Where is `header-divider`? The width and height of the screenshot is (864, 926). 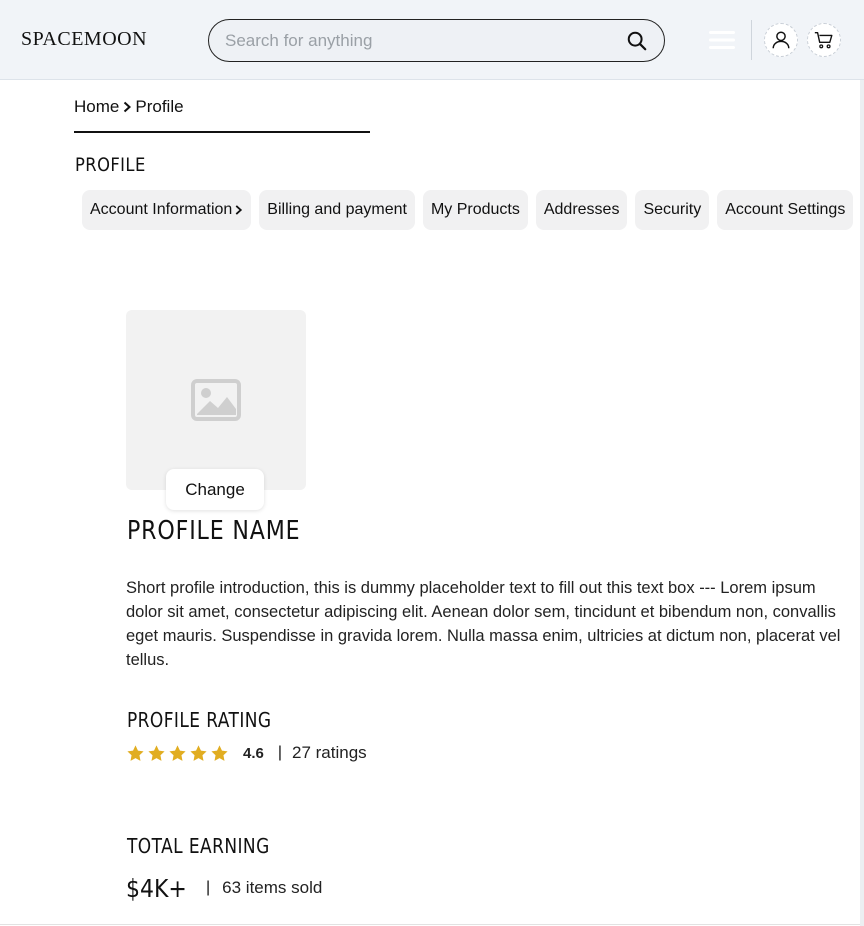 header-divider is located at coordinates (751, 40).